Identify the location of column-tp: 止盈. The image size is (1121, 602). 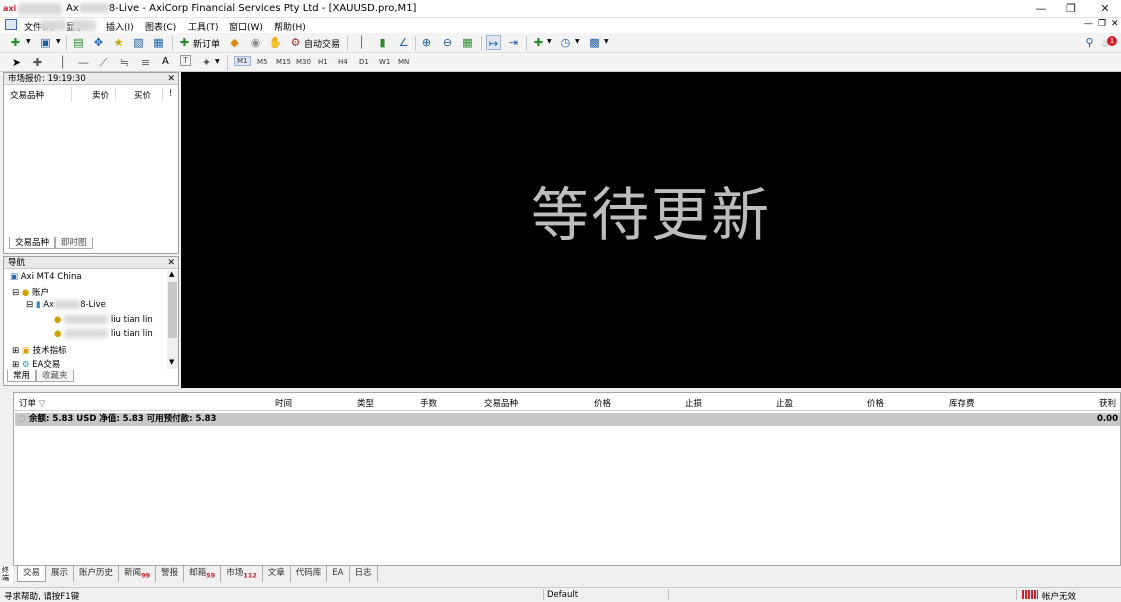
(784, 403).